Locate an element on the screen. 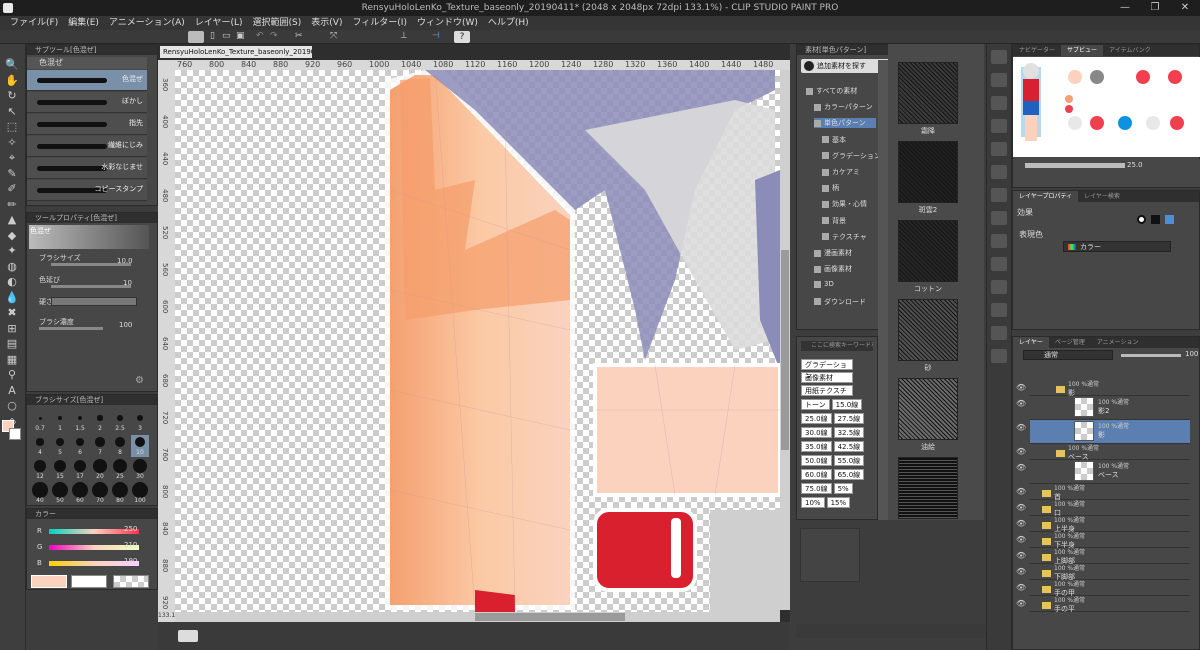  brush-size-cell: 17 is located at coordinates (80, 470).